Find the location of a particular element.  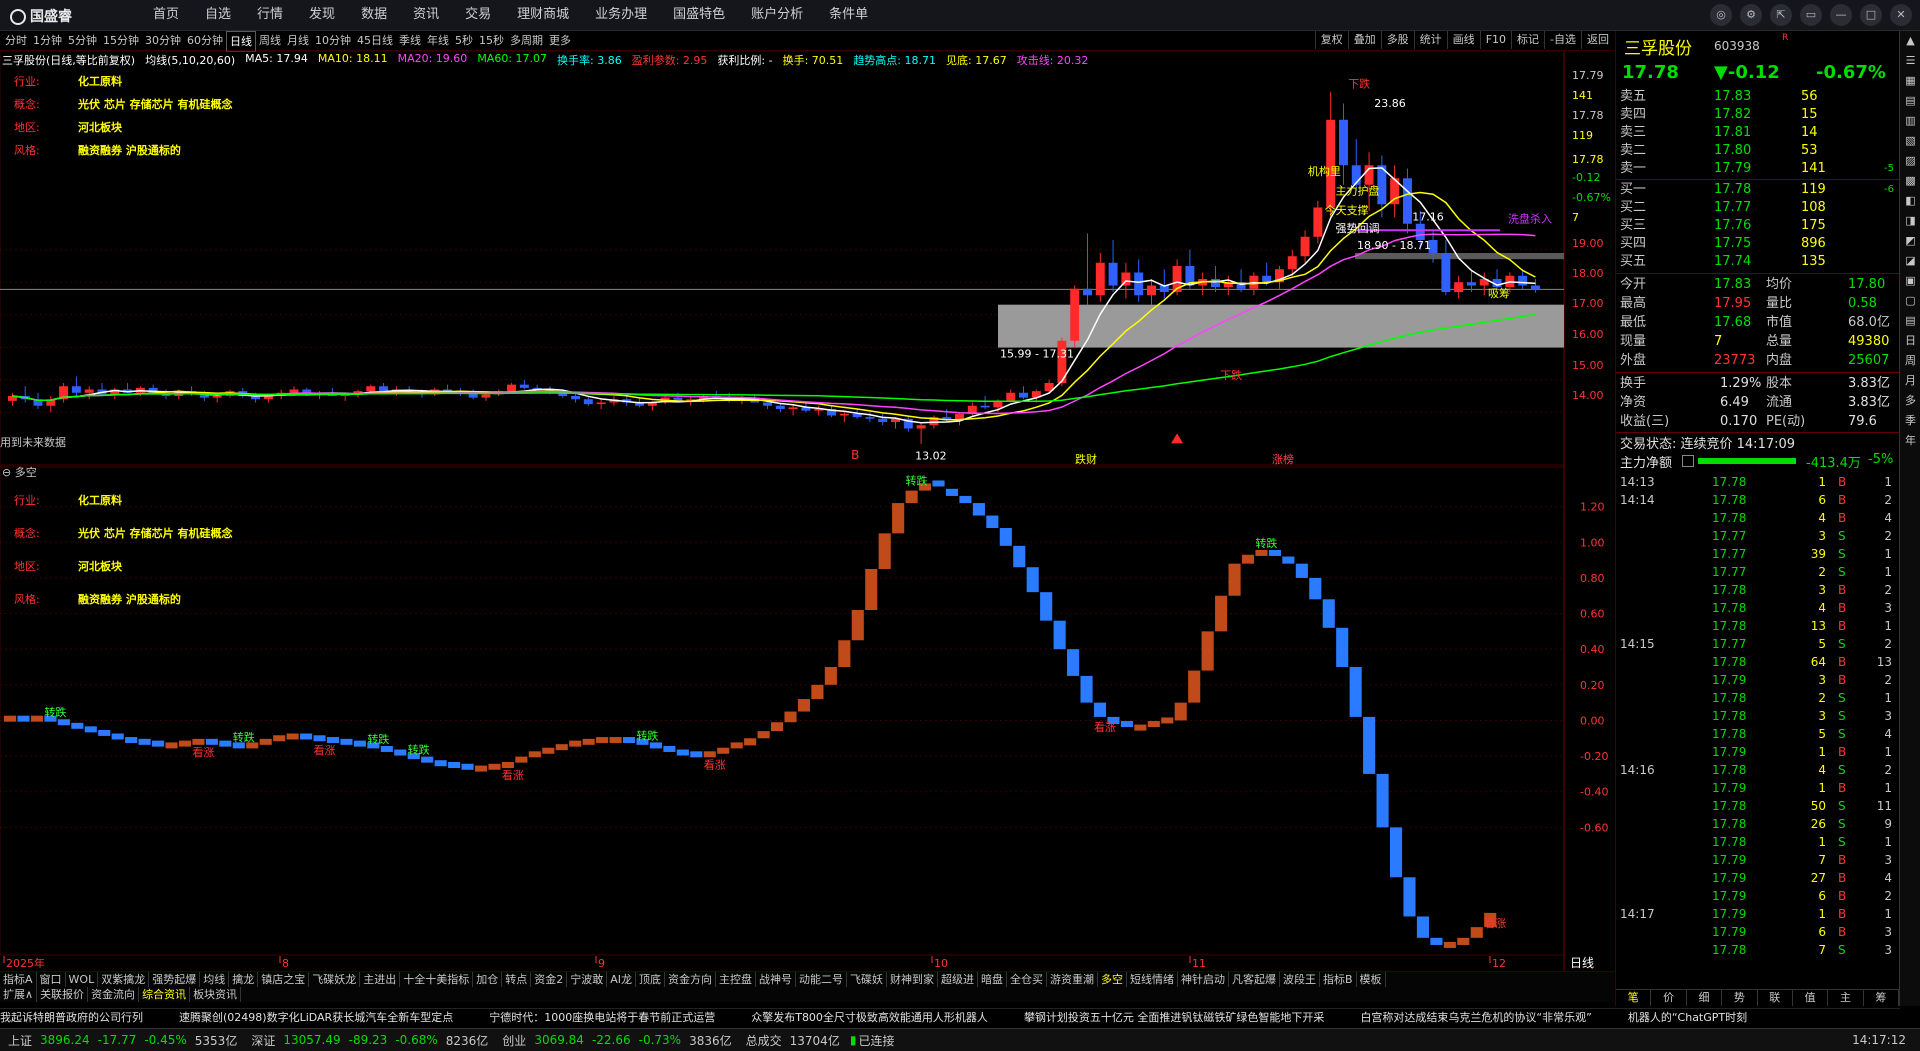

indicator-tab-13: 资金2 is located at coordinates (549, 980).